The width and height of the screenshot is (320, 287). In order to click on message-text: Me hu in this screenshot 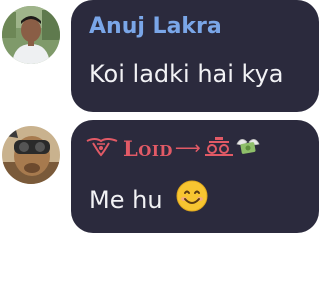, I will do `click(148, 199)`.